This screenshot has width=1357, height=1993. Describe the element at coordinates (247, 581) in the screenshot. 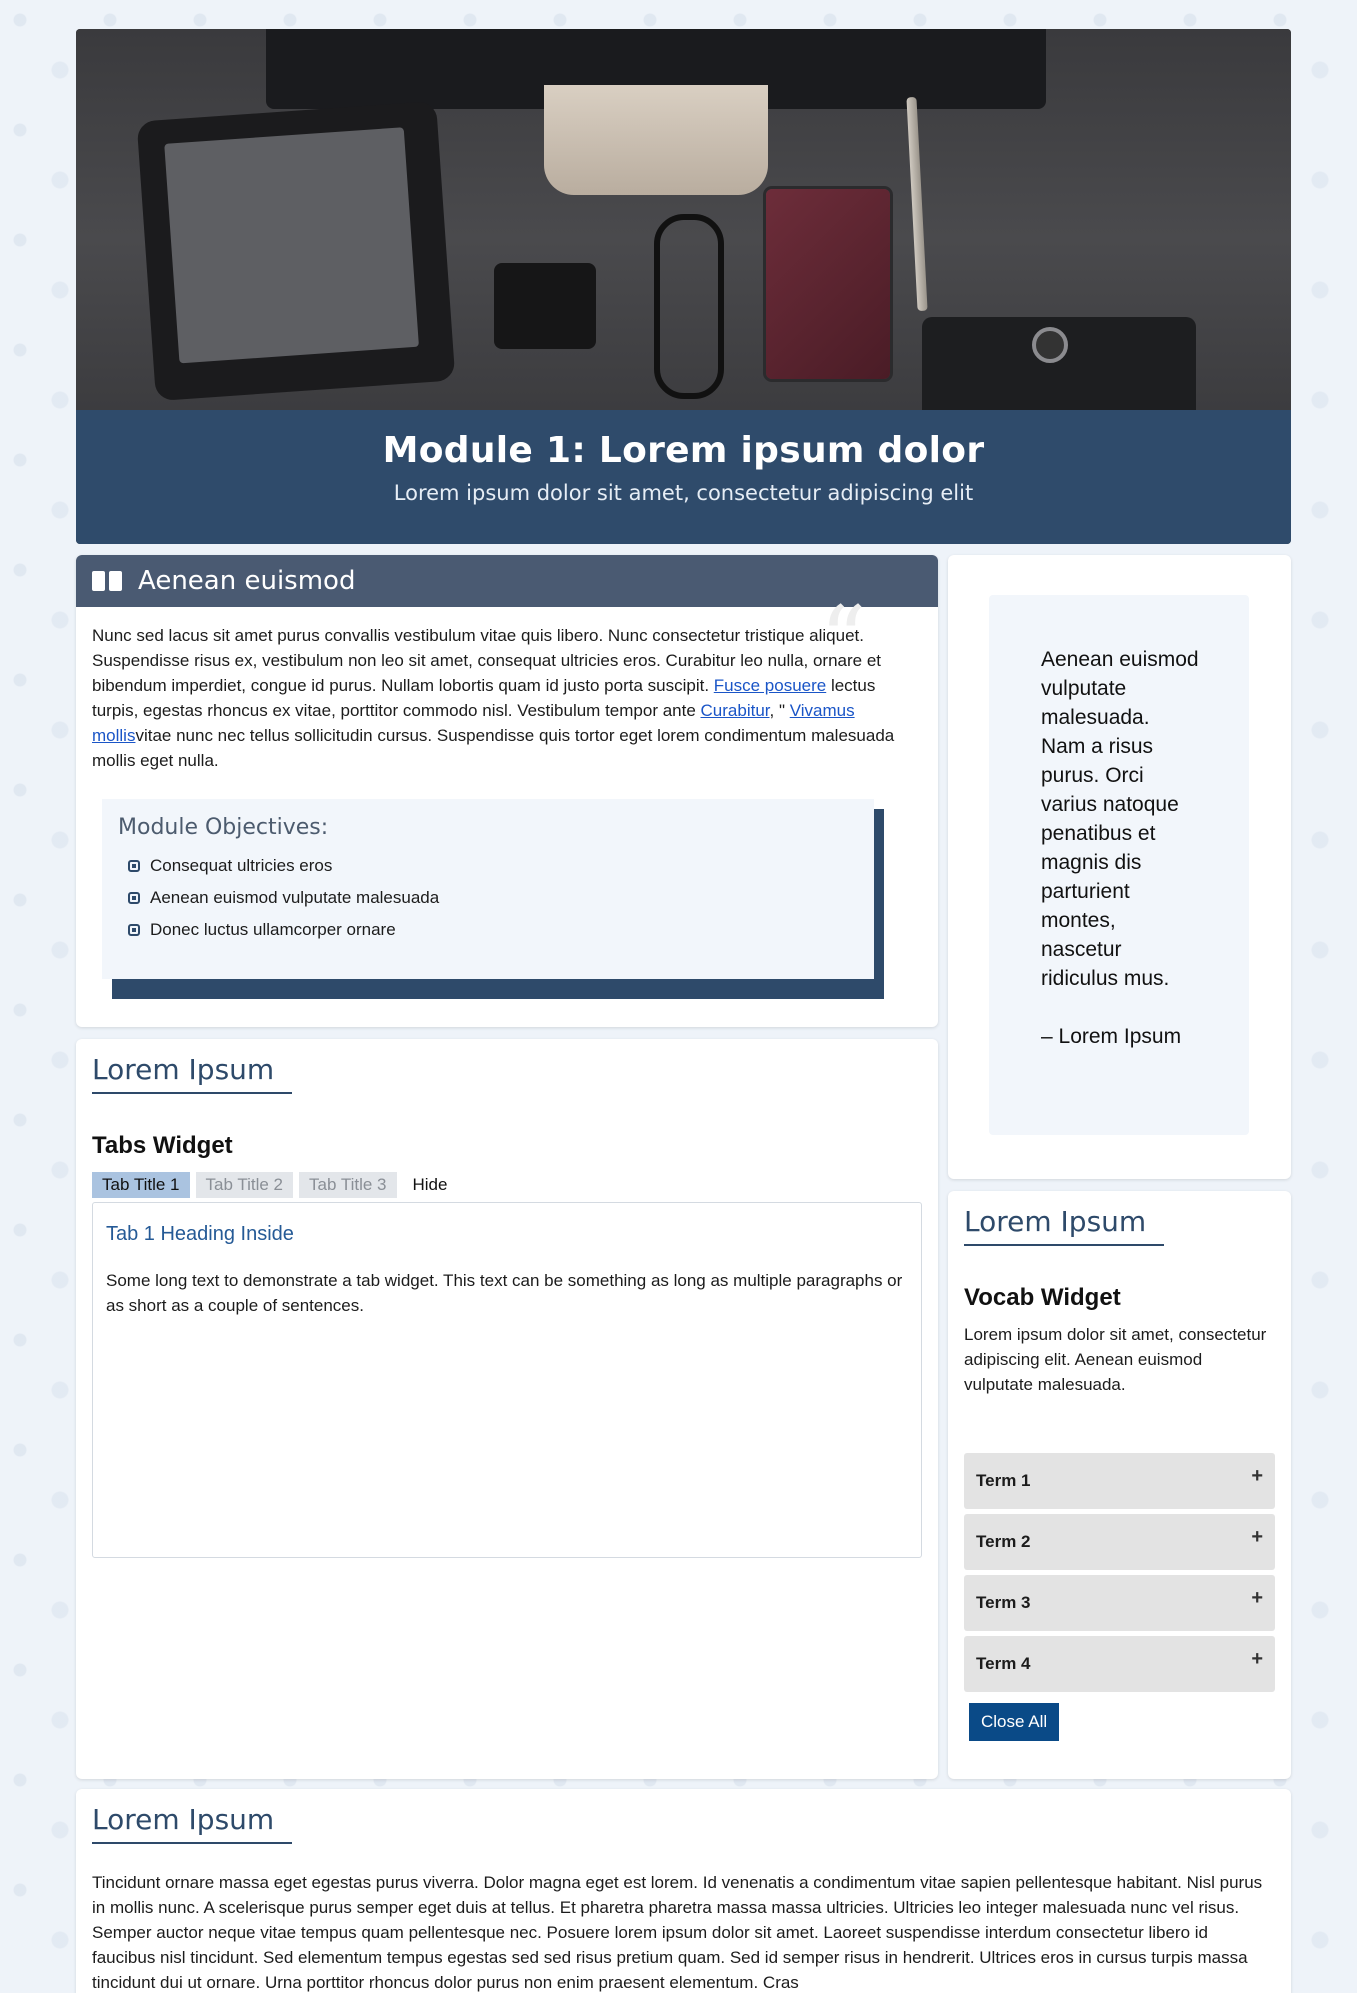

I see `intro-title: Aenean euismod` at that location.